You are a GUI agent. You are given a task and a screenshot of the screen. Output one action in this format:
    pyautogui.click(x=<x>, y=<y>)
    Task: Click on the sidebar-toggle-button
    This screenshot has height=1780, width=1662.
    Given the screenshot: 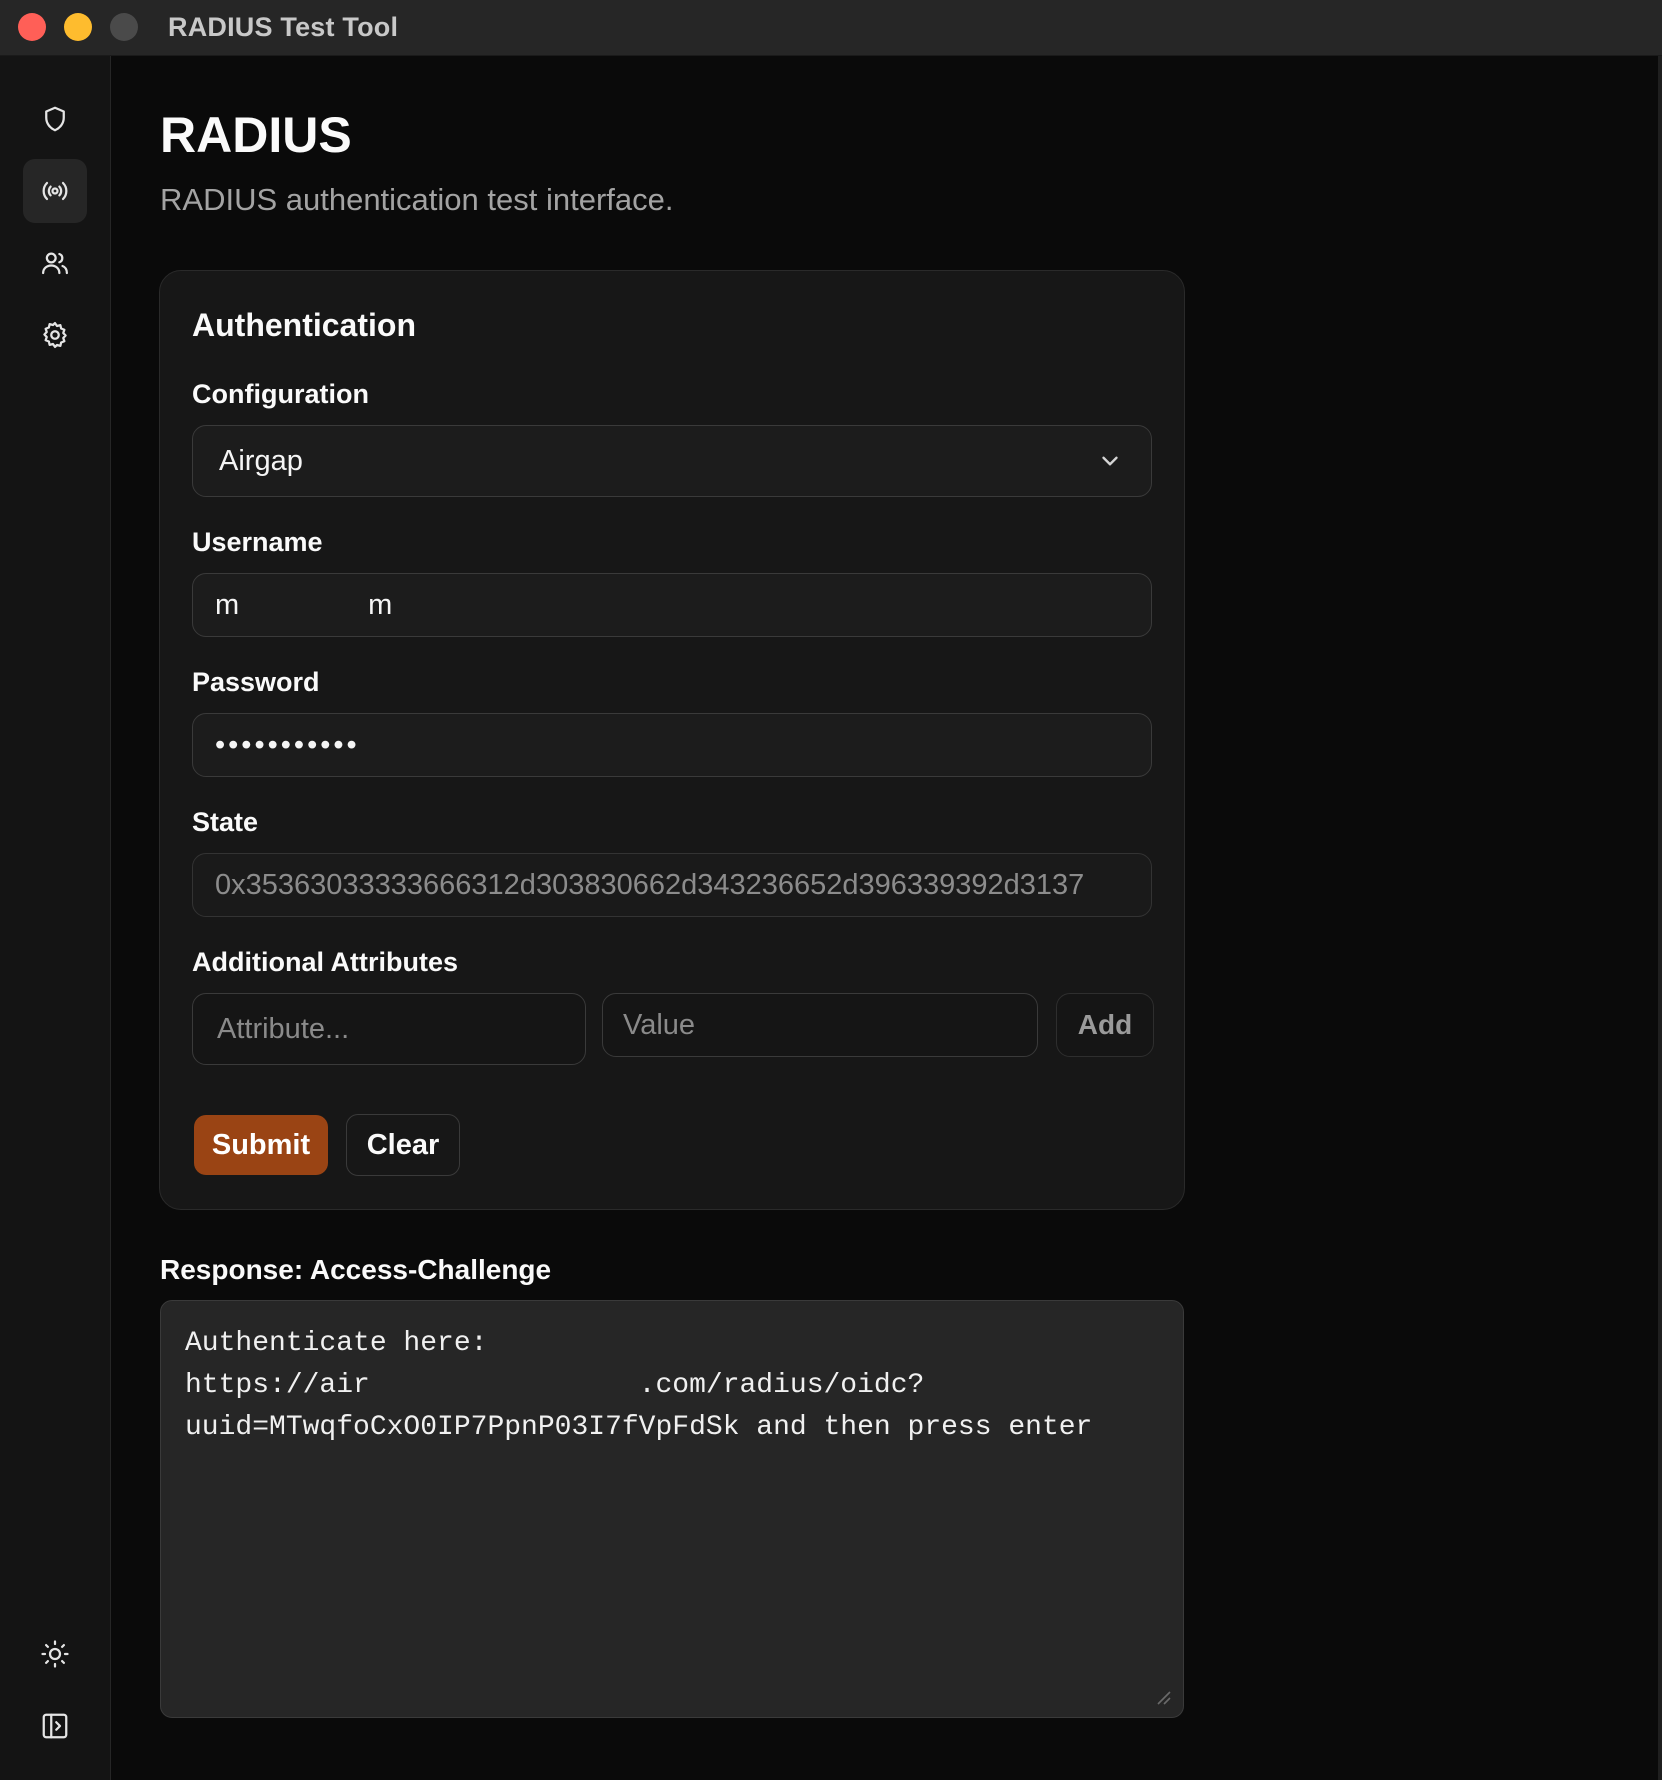 What is the action you would take?
    pyautogui.click(x=55, y=1726)
    